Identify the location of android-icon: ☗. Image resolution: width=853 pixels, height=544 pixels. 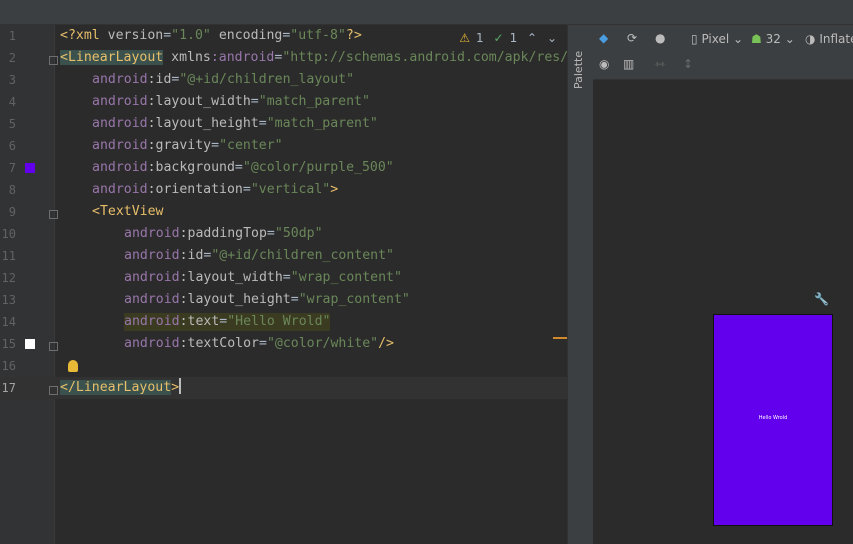
(756, 39).